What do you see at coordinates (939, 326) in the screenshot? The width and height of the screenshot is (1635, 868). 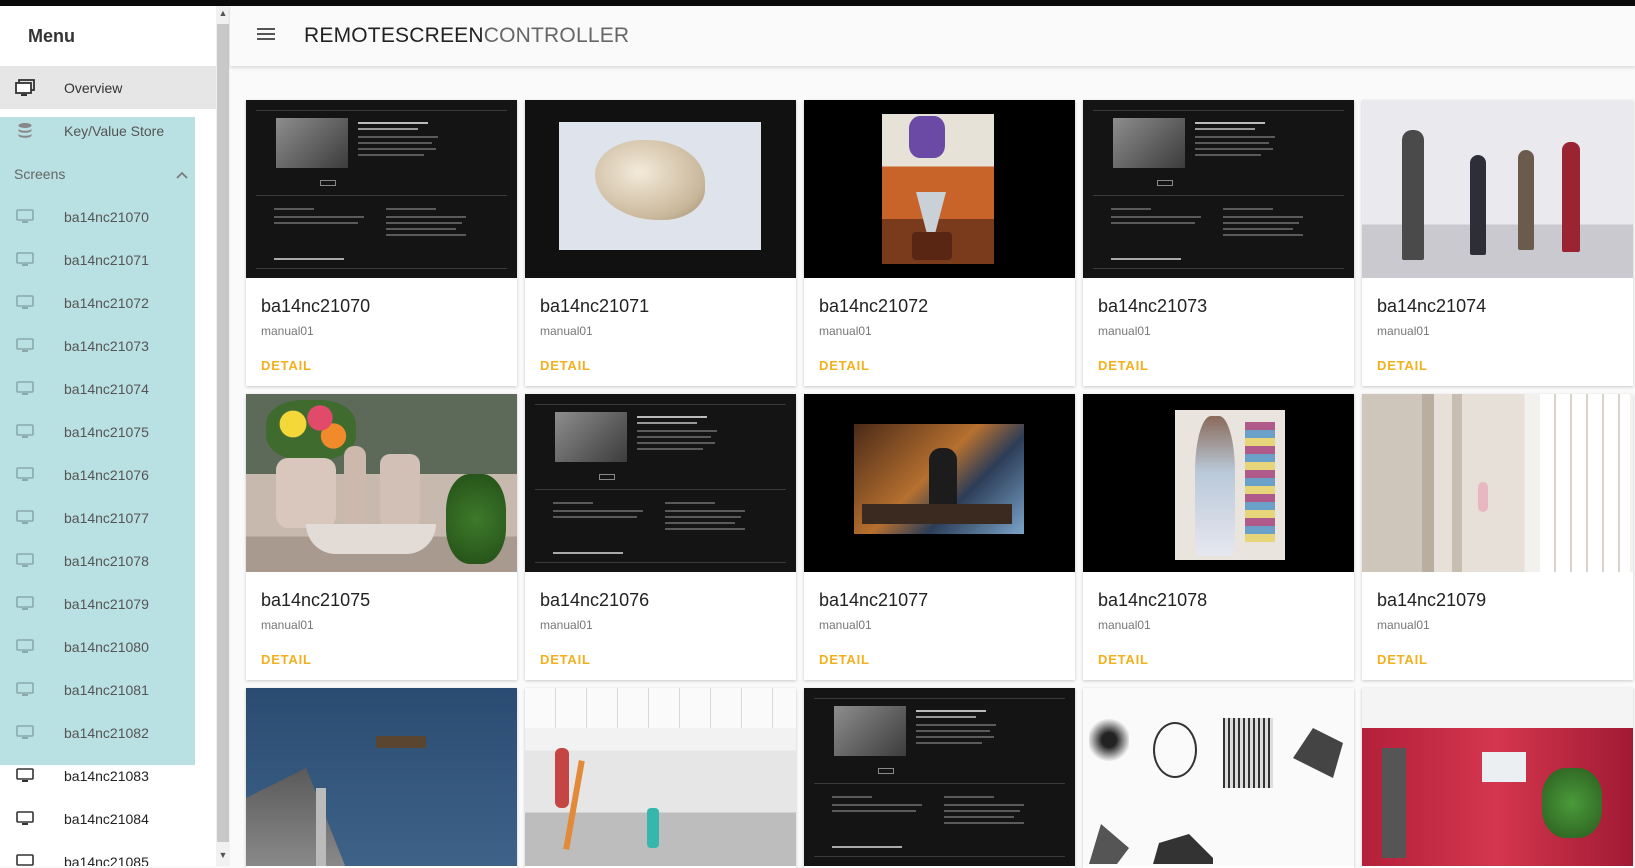 I see `card-info: ba14nc21072 manual01 DETAIL` at bounding box center [939, 326].